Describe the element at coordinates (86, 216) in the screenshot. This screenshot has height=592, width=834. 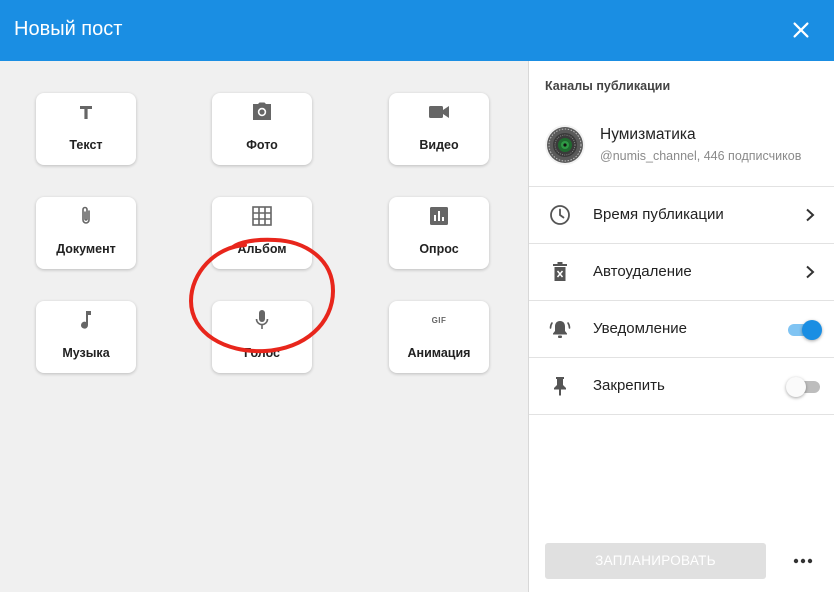
I see `paperclip-icon` at that location.